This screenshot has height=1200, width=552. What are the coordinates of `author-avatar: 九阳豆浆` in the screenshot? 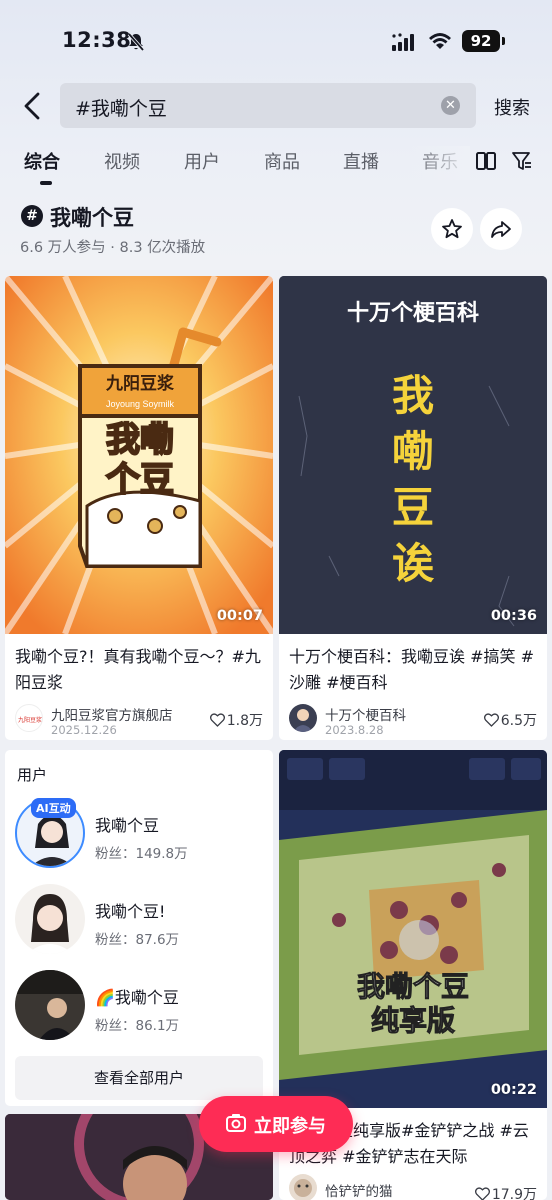 It's located at (29, 718).